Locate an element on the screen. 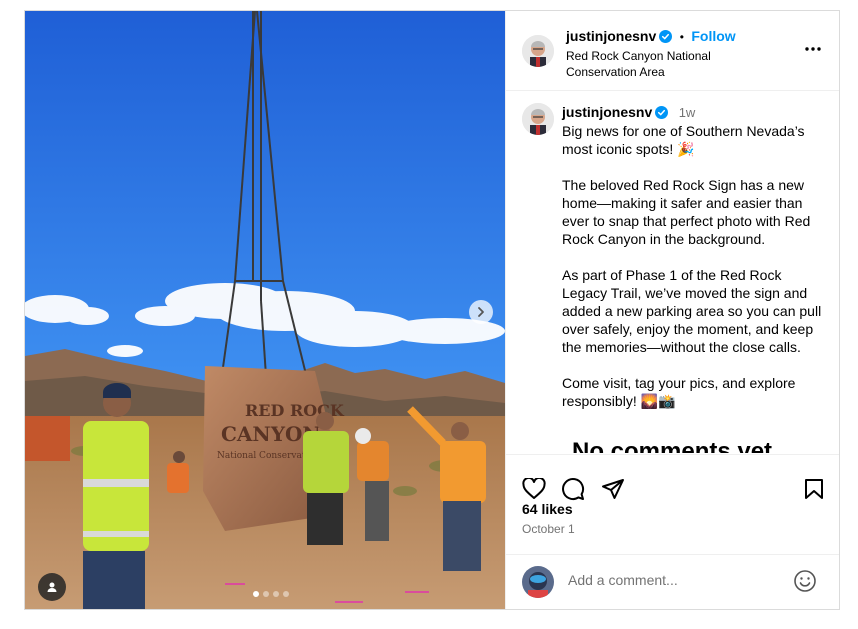  username-link: justinjonesnv is located at coordinates (611, 36).